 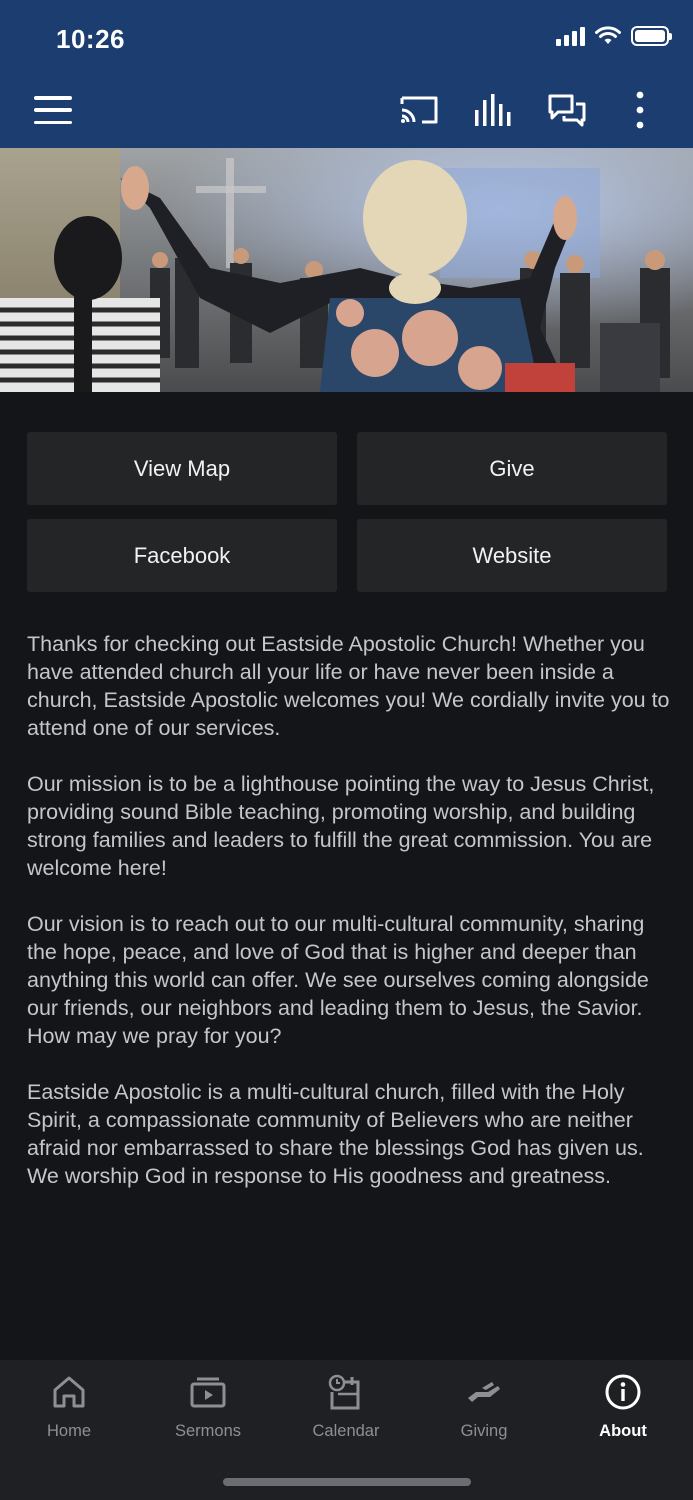 What do you see at coordinates (90, 39) in the screenshot?
I see `status-time: 10:26` at bounding box center [90, 39].